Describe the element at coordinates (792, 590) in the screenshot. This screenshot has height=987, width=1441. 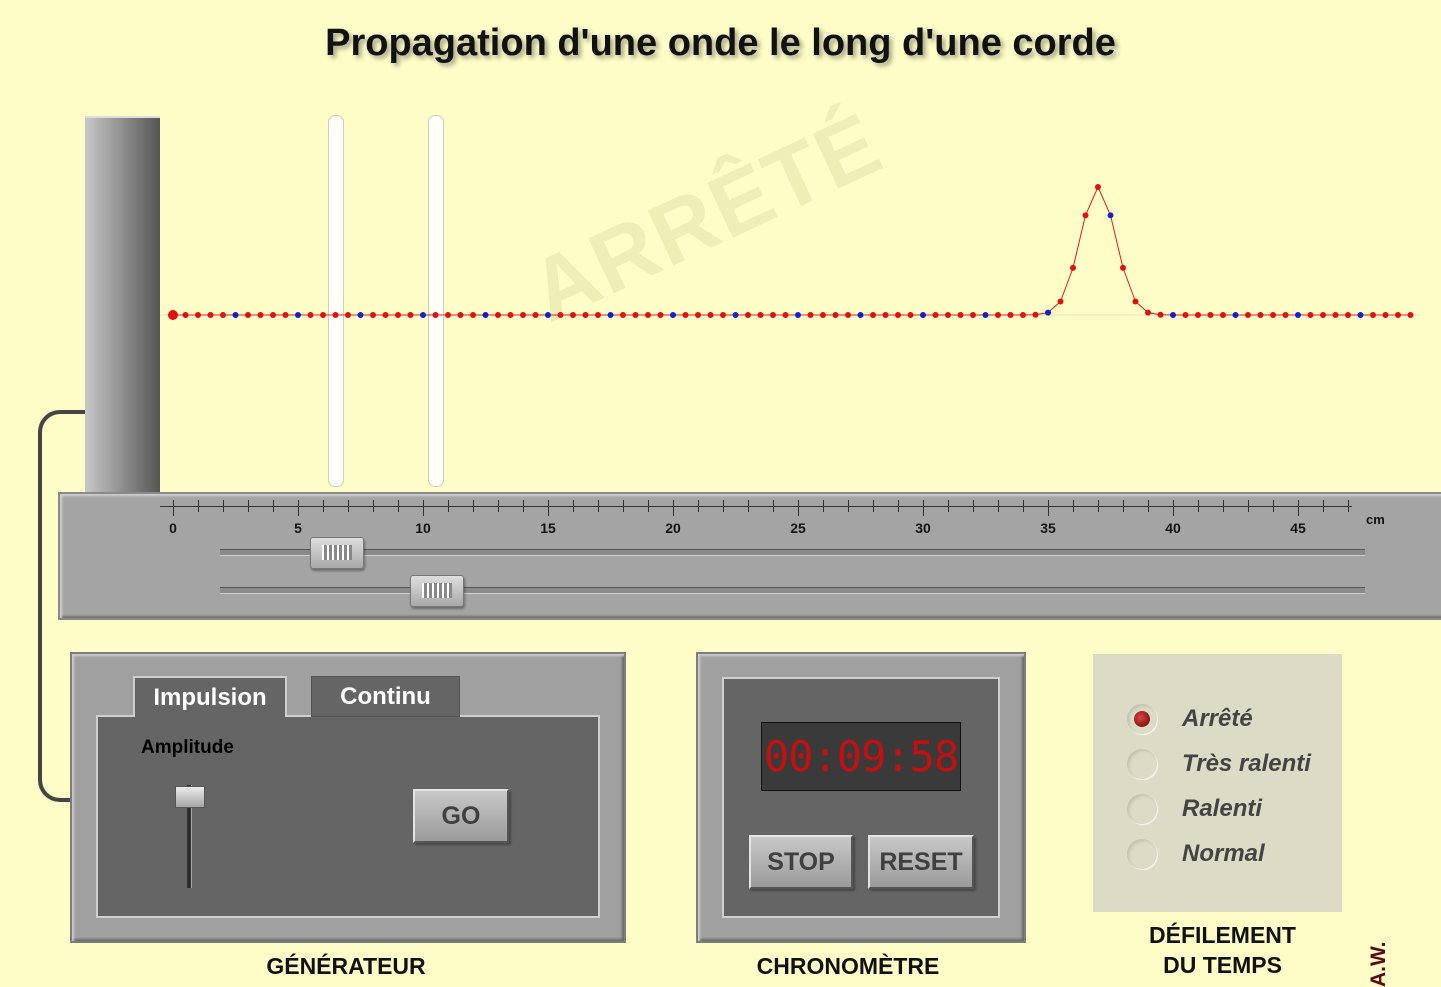
I see `probe-2-slider-track` at that location.